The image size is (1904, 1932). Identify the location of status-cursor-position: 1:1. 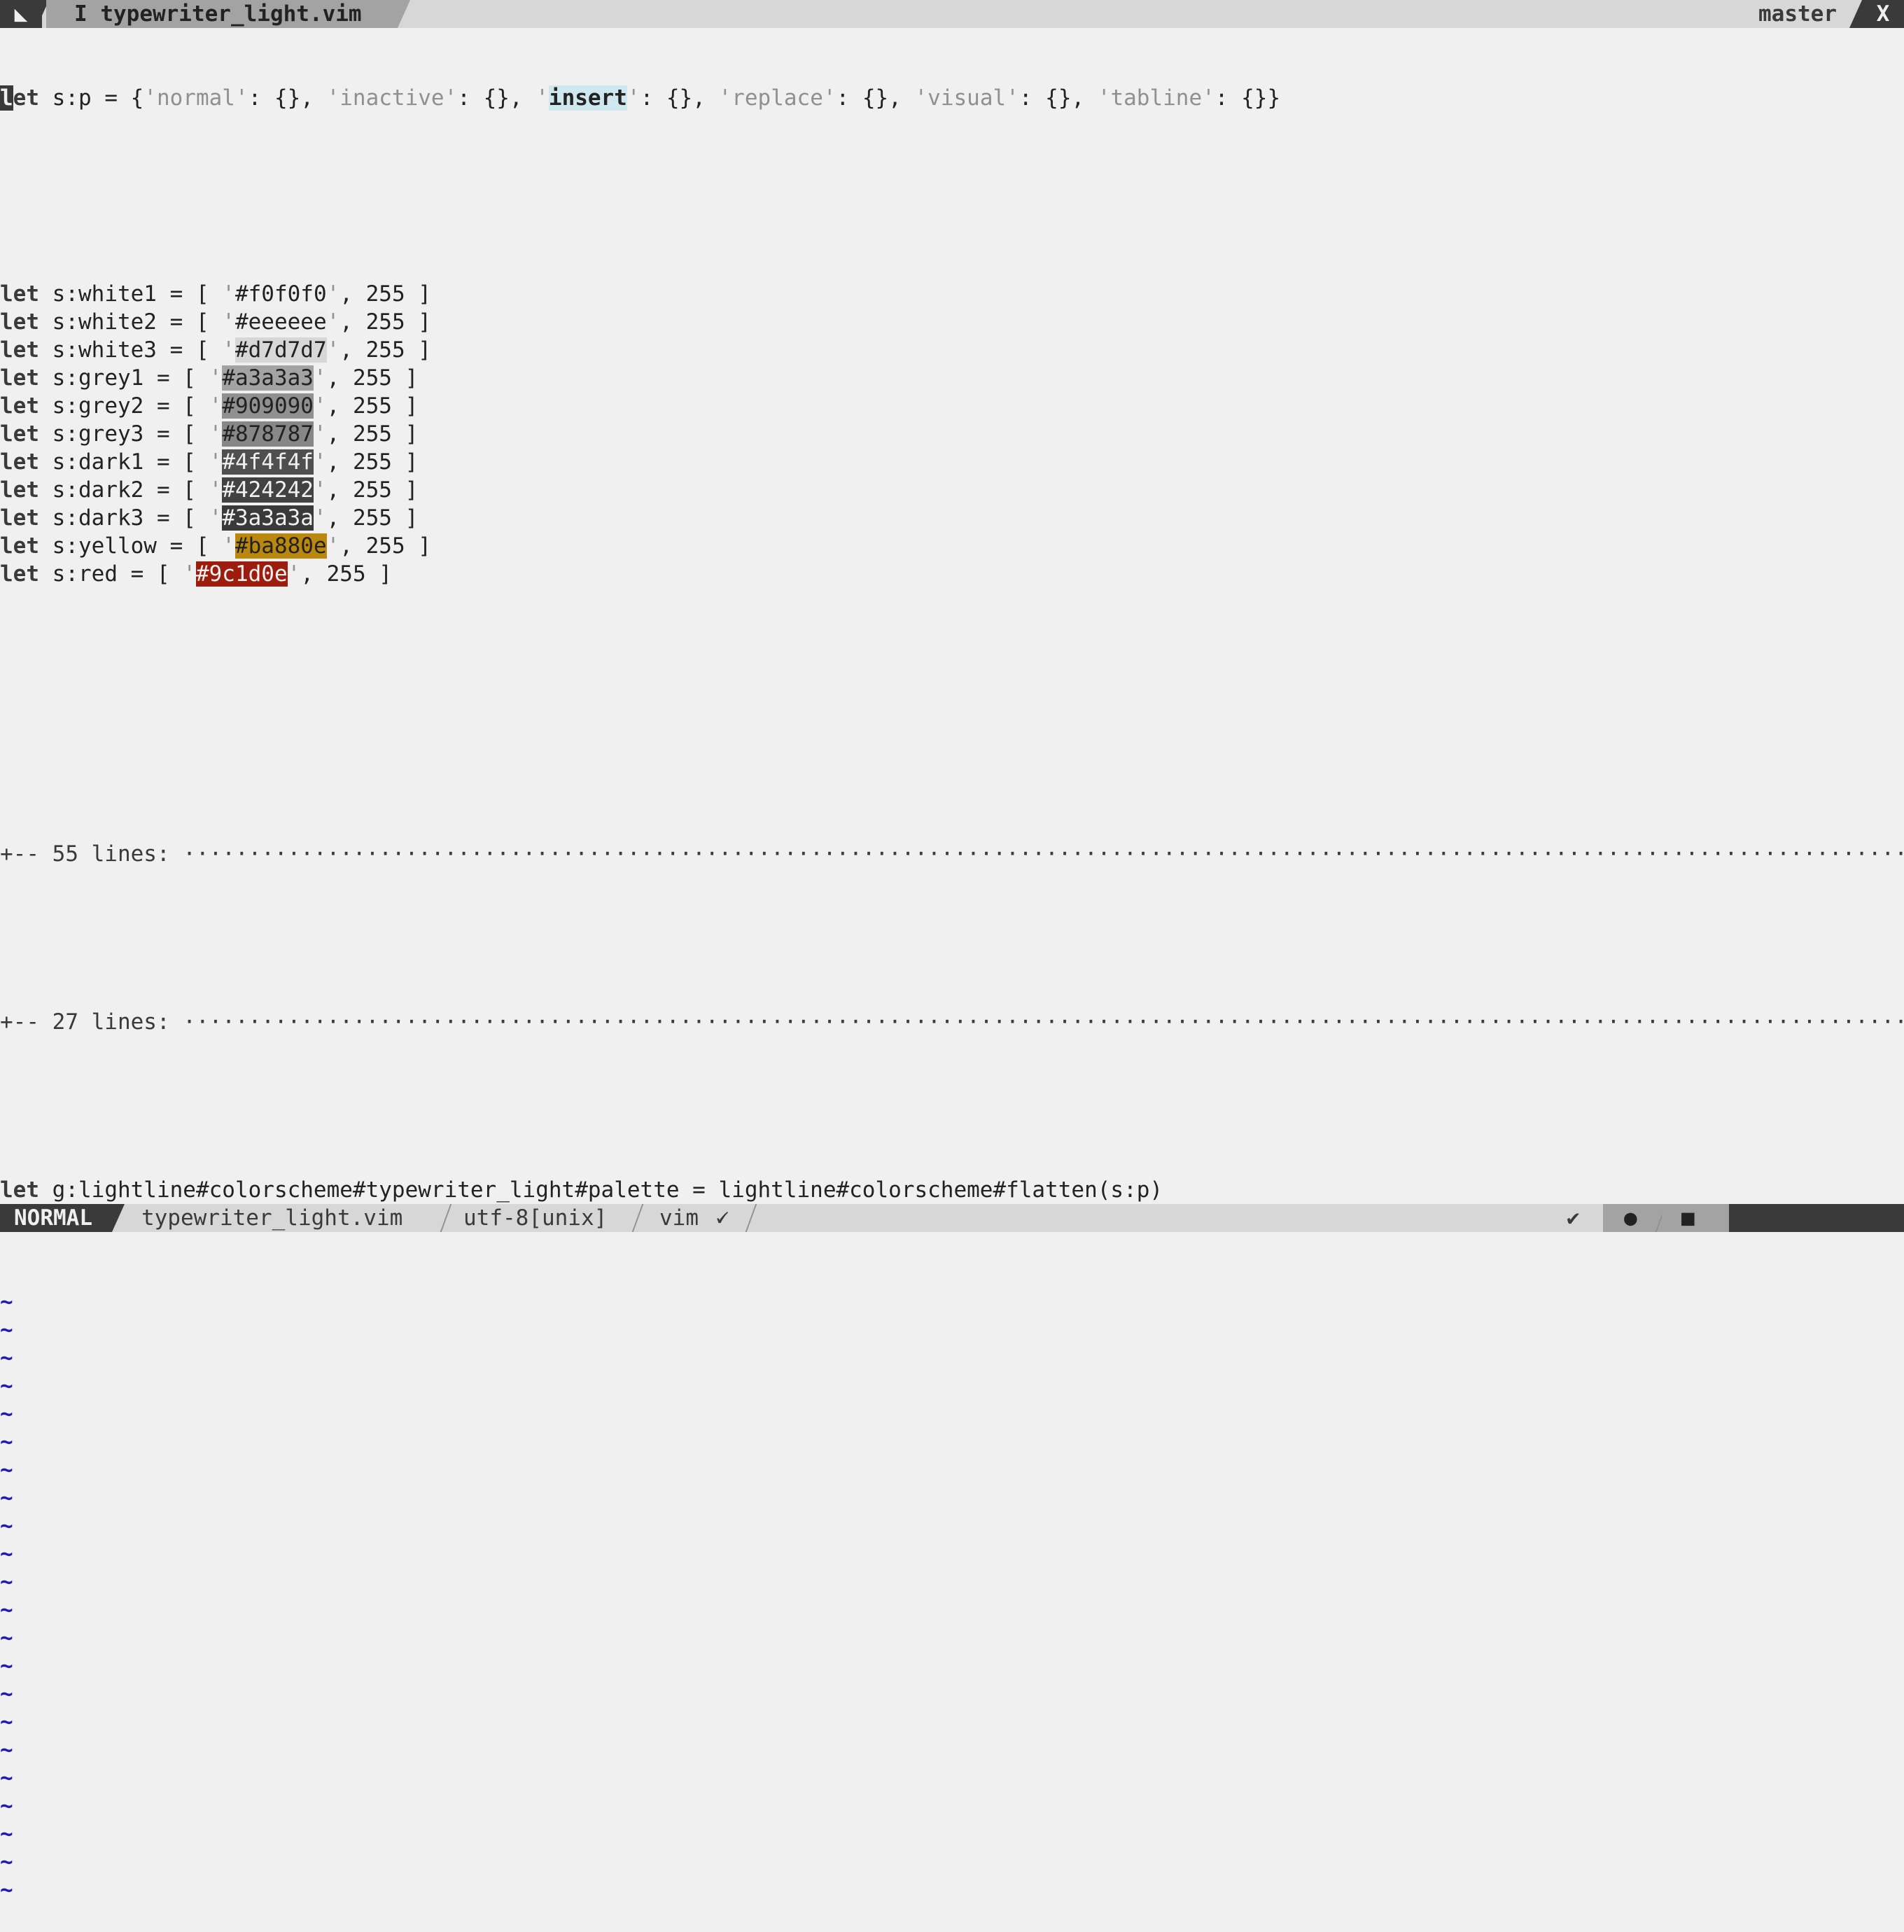
(1853, 1302).